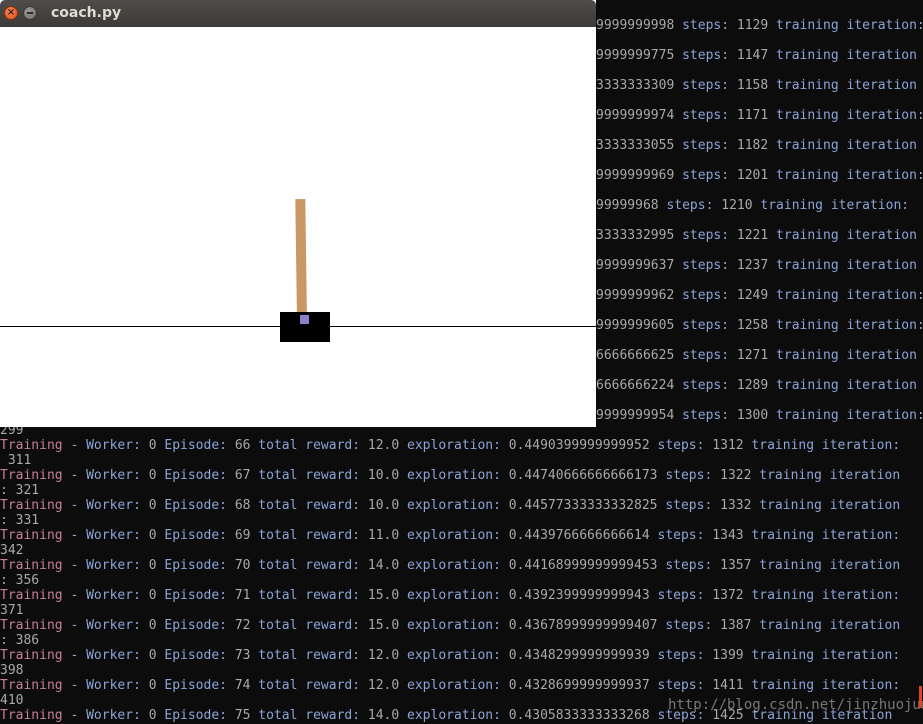 The width and height of the screenshot is (923, 724). Describe the element at coordinates (635, 265) in the screenshot. I see `exploration-tail: 9999999637` at that location.